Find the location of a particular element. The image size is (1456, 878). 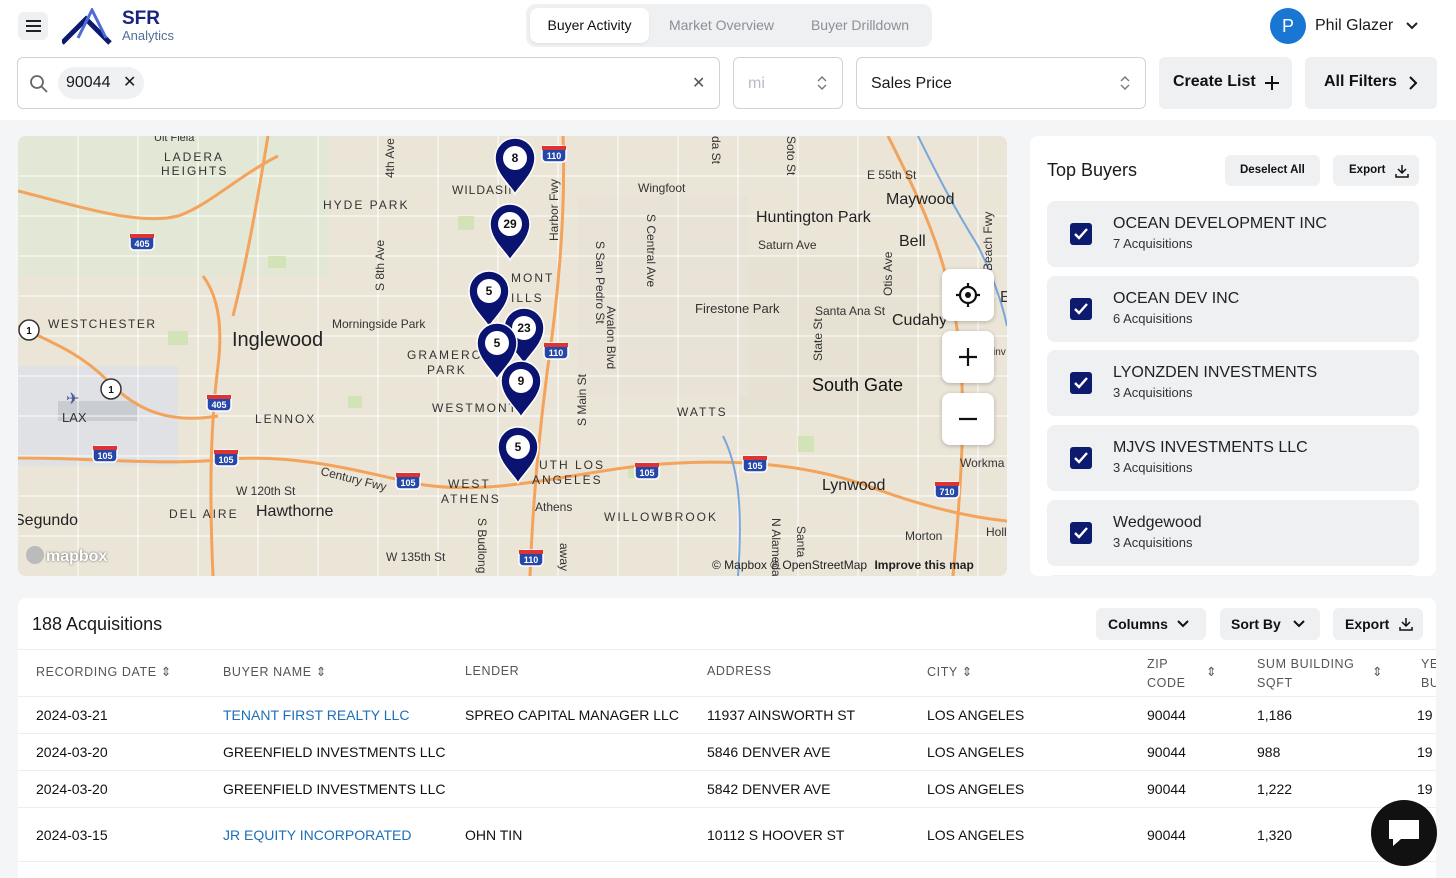

export-label: Export is located at coordinates (1367, 624).